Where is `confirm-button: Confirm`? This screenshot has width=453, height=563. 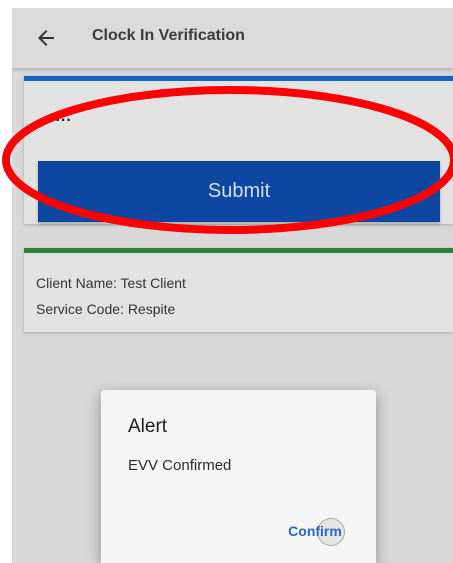
confirm-button: Confirm is located at coordinates (315, 531).